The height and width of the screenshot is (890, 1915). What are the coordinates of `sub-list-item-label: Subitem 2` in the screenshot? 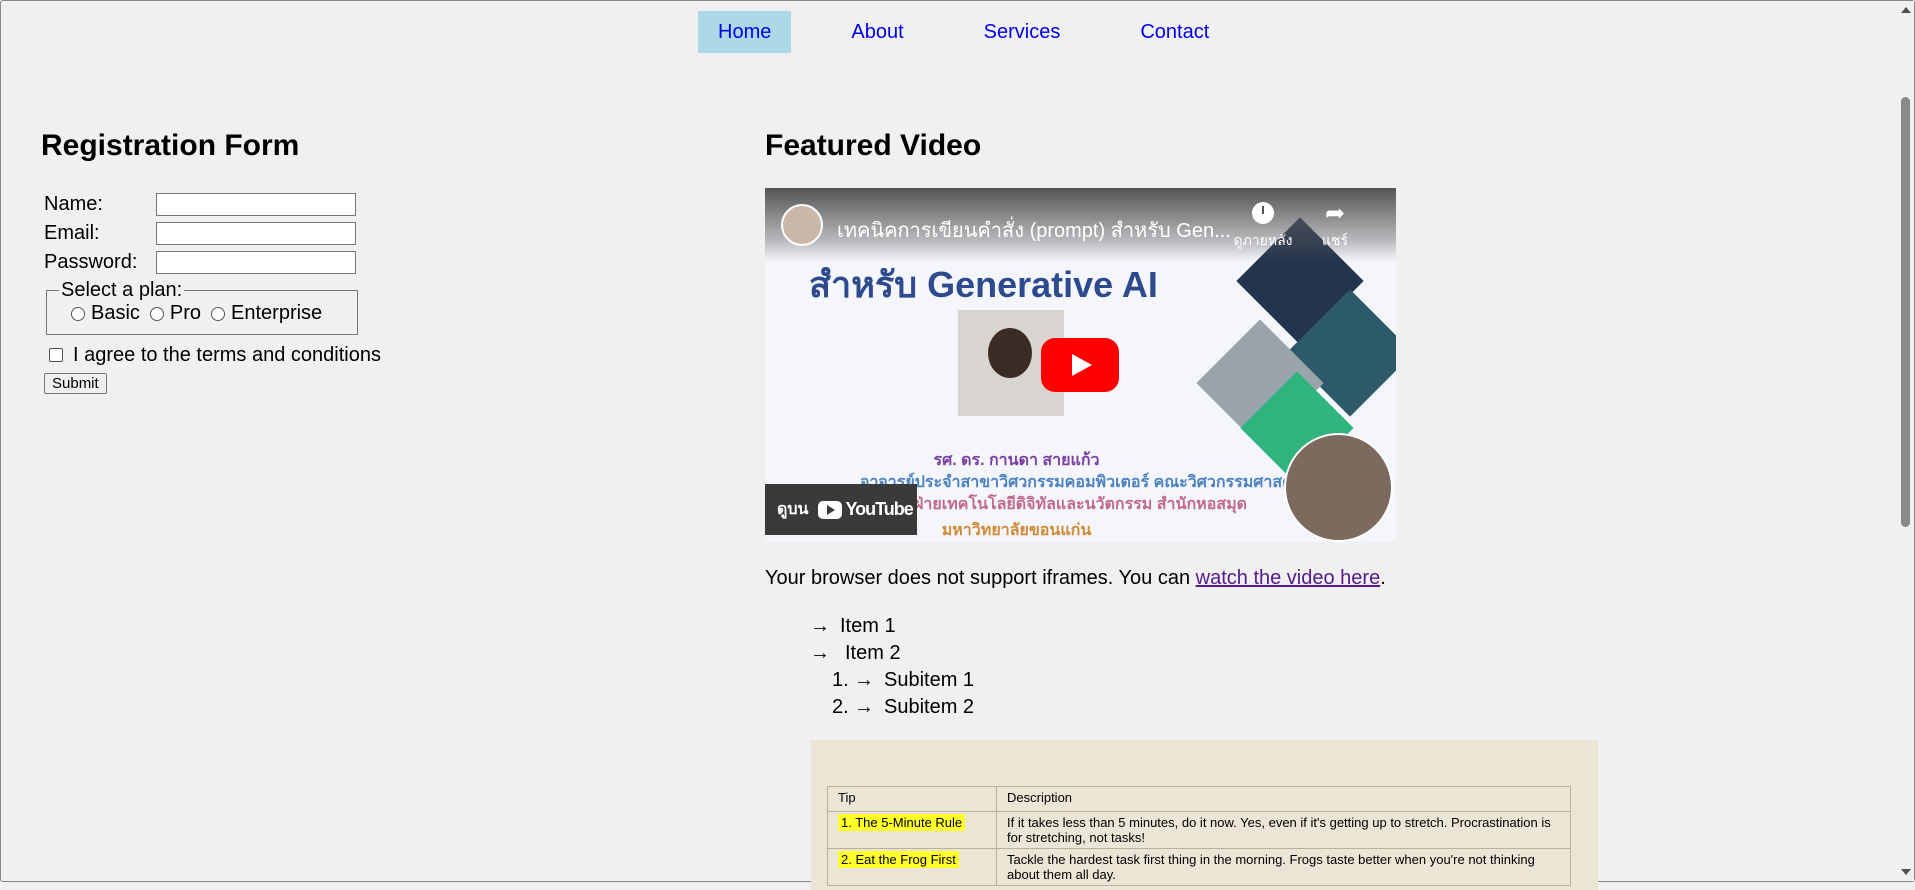 It's located at (929, 707).